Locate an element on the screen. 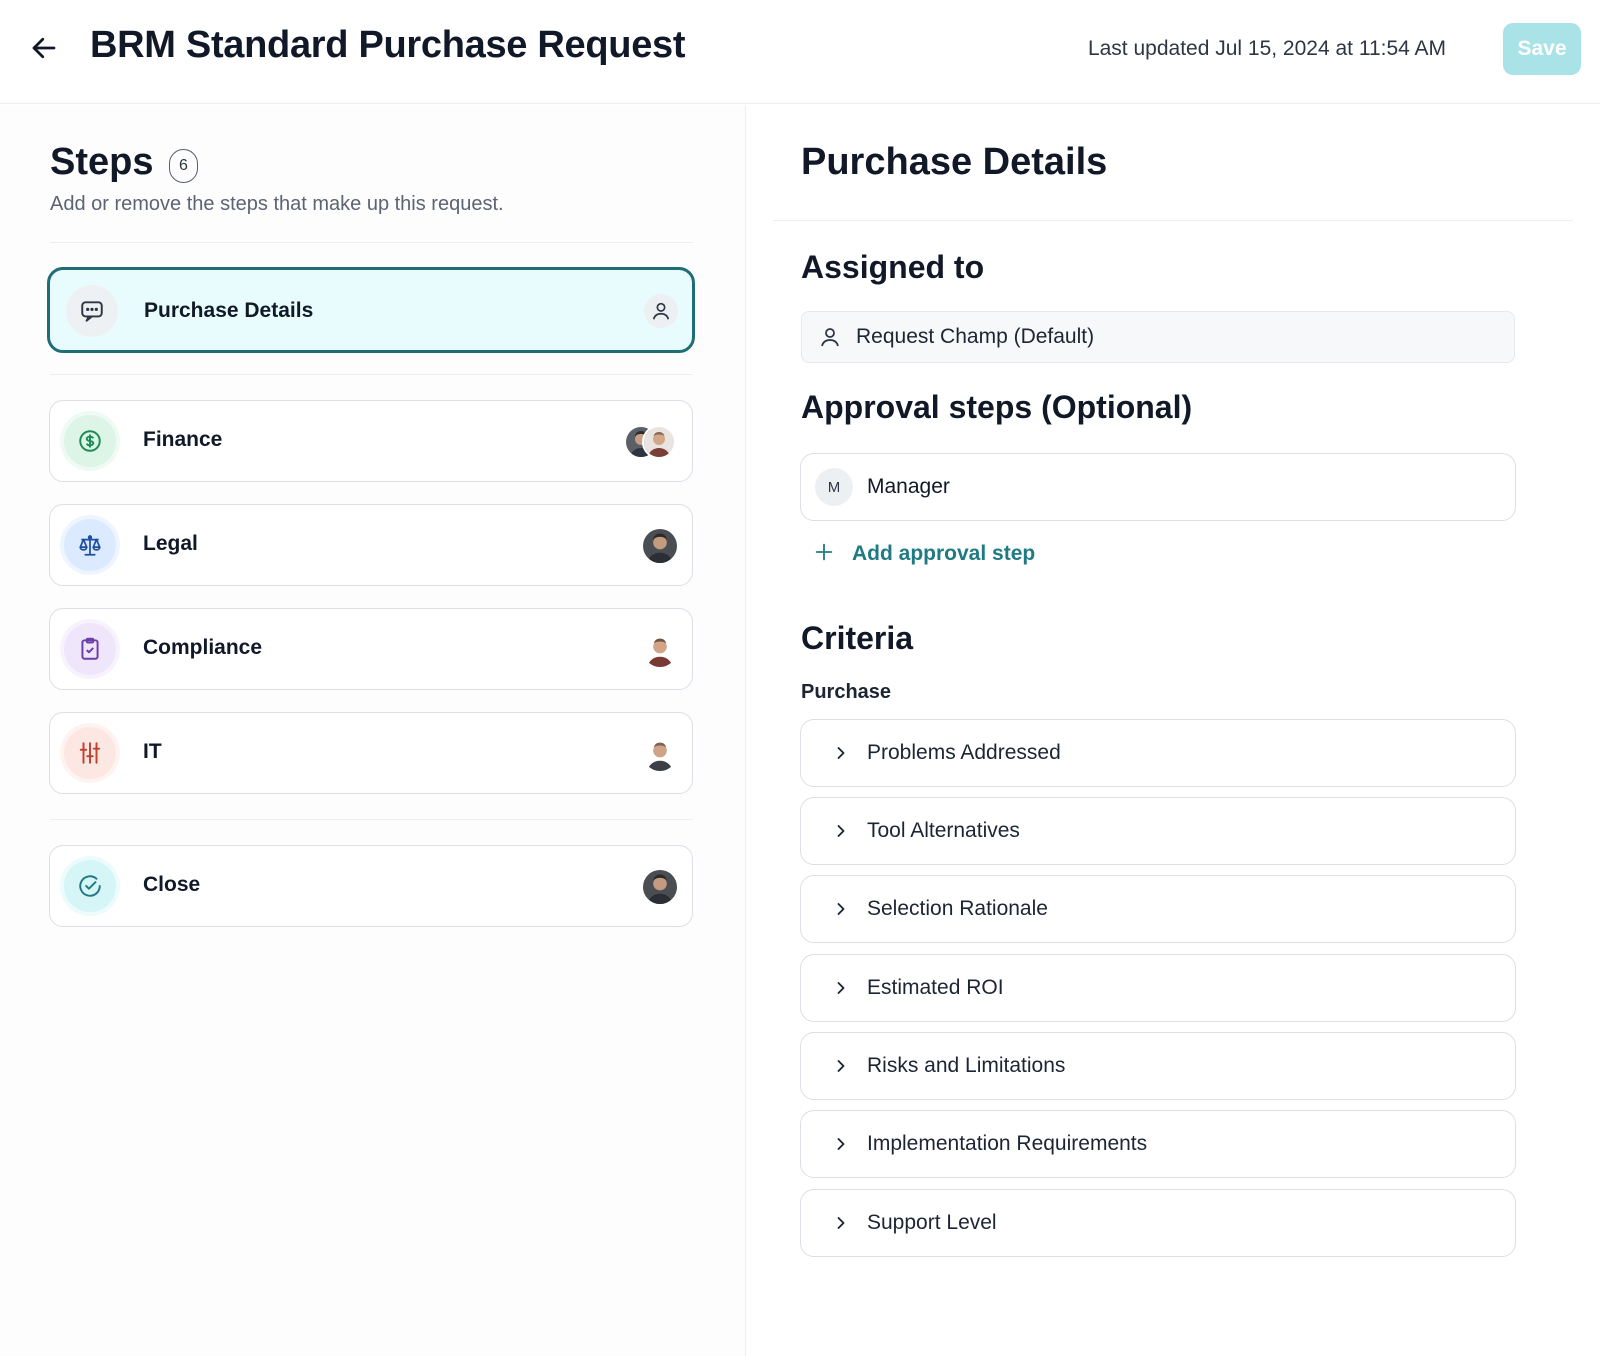 Image resolution: width=1600 pixels, height=1356 pixels. criteria-item-estimated-roi: Estimated ROI is located at coordinates (1158, 988).